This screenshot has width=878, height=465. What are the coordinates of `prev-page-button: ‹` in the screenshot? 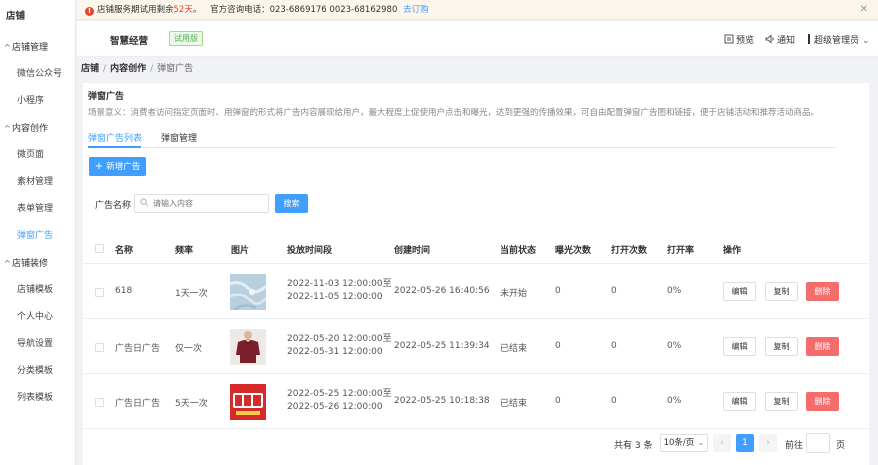 It's located at (722, 443).